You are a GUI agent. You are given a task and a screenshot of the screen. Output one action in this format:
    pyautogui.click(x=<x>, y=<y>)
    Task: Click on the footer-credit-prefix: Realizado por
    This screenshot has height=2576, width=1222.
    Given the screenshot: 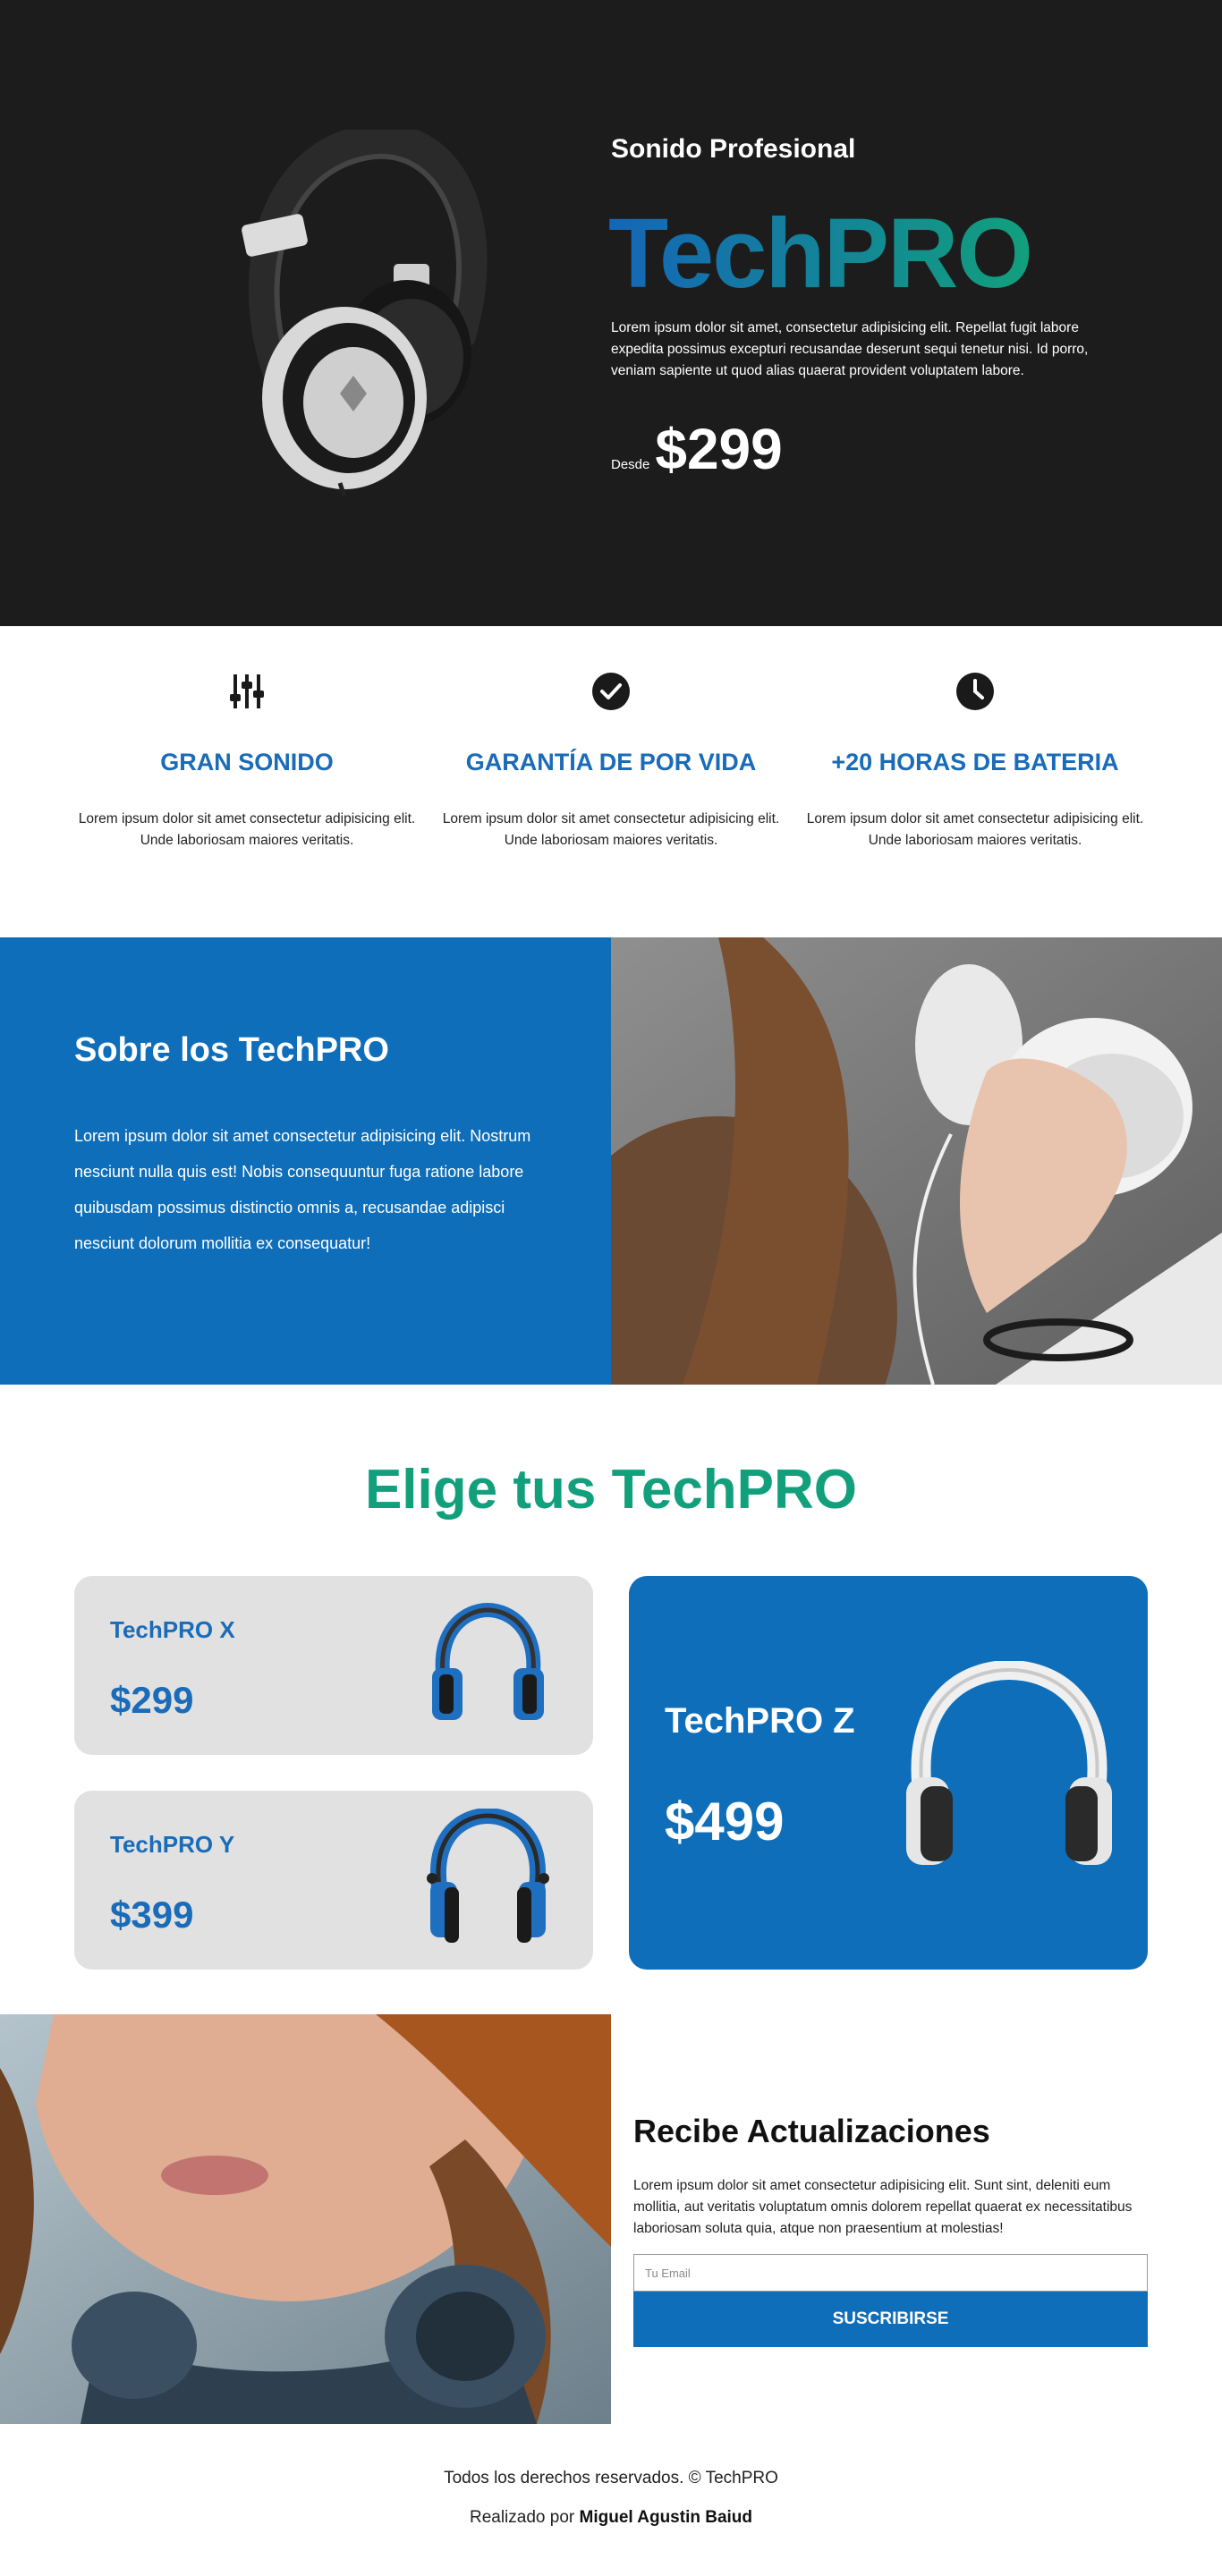 What is the action you would take?
    pyautogui.click(x=522, y=2517)
    